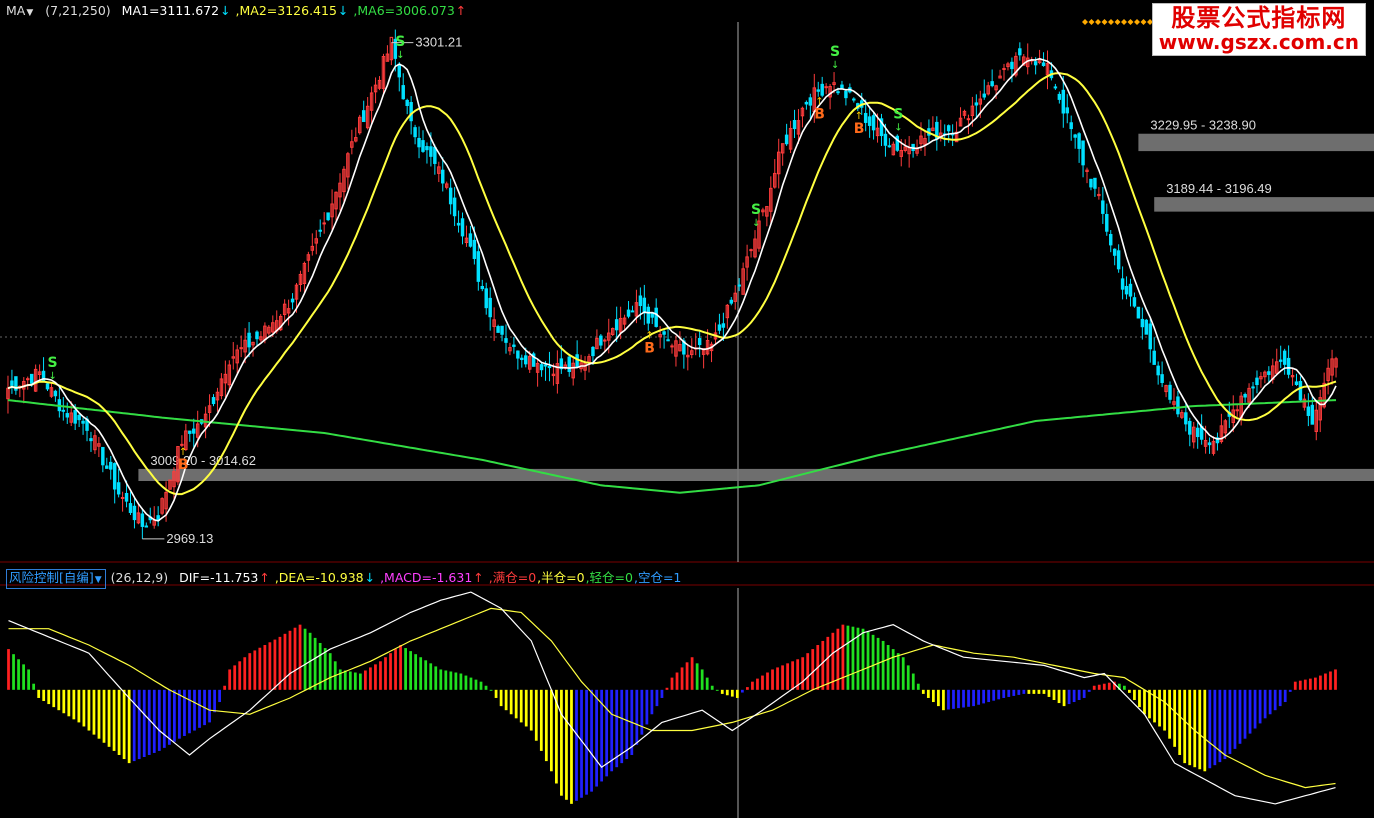 The width and height of the screenshot is (1374, 818). What do you see at coordinates (189, 538) in the screenshot?
I see `low-price-label: 2969.13` at bounding box center [189, 538].